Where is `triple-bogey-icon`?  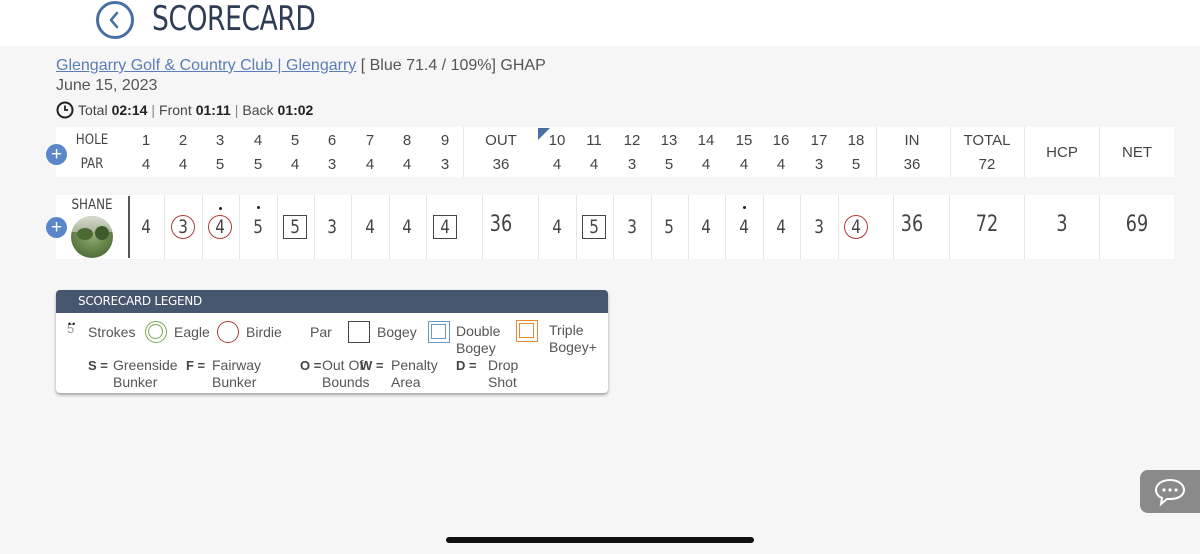
triple-bogey-icon is located at coordinates (527, 331).